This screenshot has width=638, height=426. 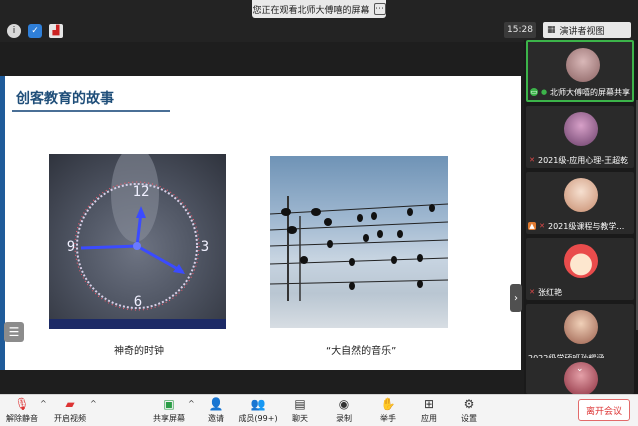 I want to click on network-signal-icon: ▟, so click(x=56, y=31).